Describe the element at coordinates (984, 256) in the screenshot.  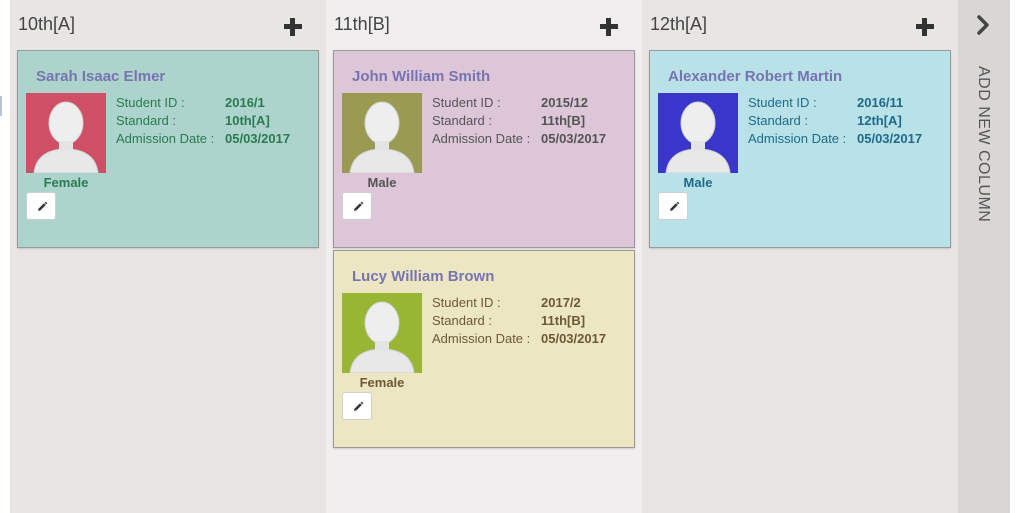
I see `add-new-column: ADD NEW COLUMN` at that location.